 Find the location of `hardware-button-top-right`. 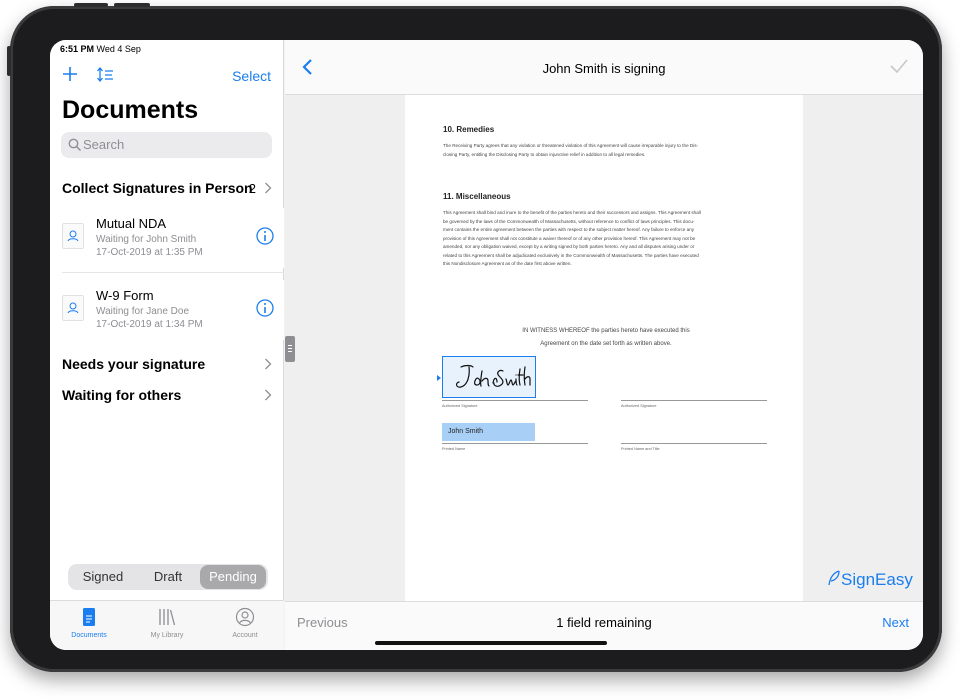

hardware-button-top-right is located at coordinates (132, 5).